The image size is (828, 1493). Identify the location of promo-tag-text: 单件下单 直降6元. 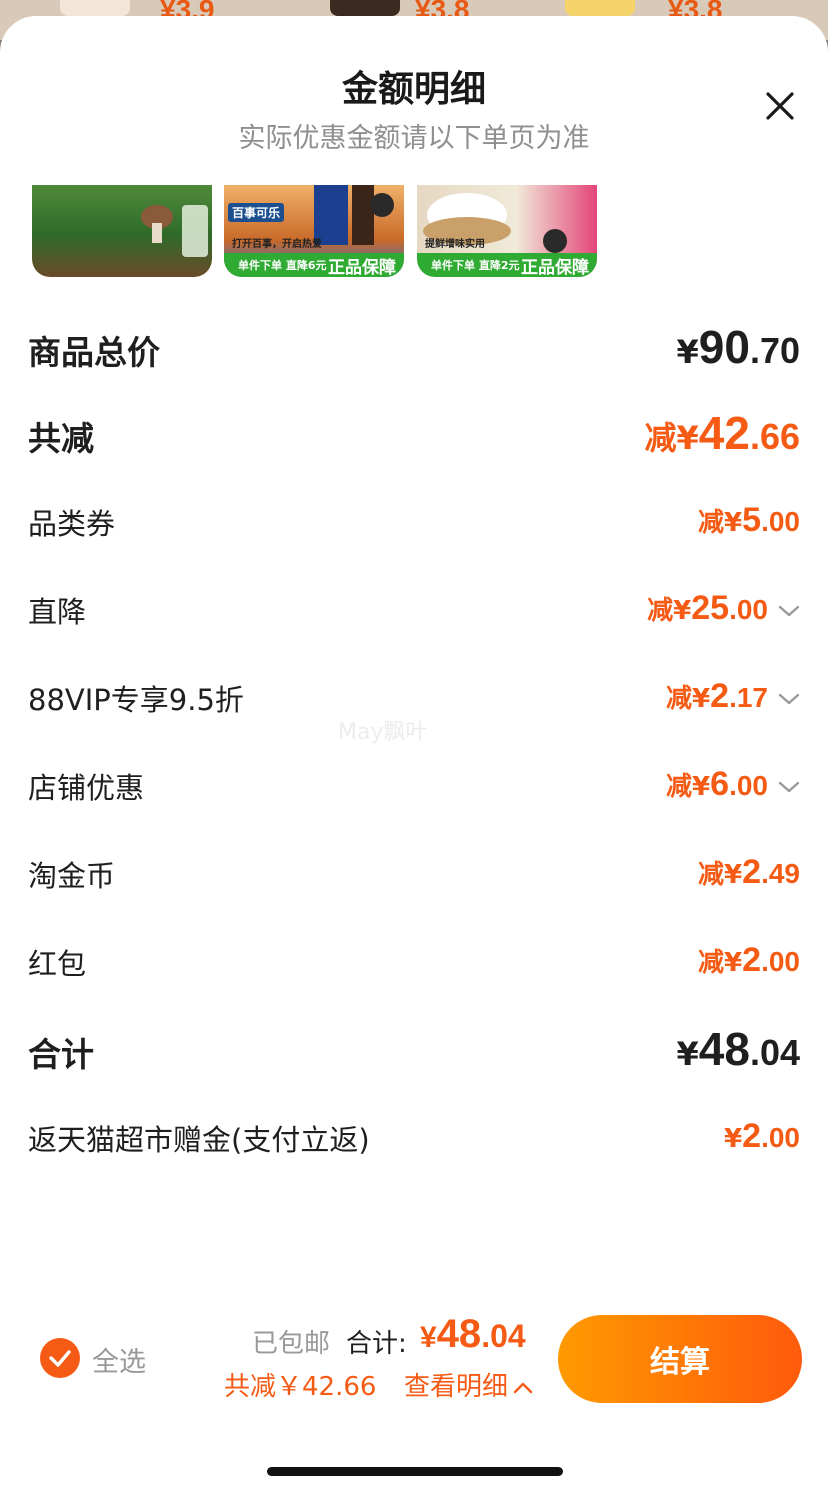
(282, 265).